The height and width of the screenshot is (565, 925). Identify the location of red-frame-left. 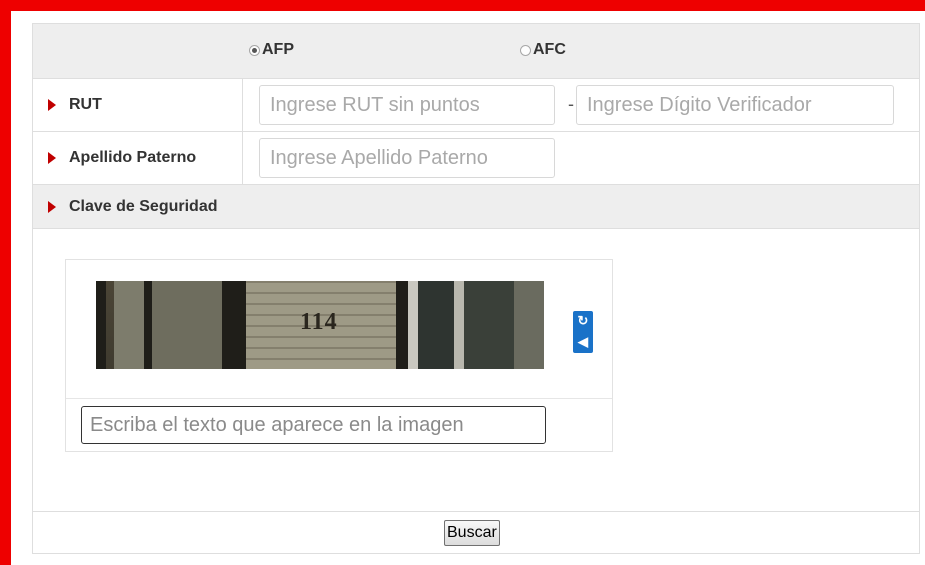
(5, 282).